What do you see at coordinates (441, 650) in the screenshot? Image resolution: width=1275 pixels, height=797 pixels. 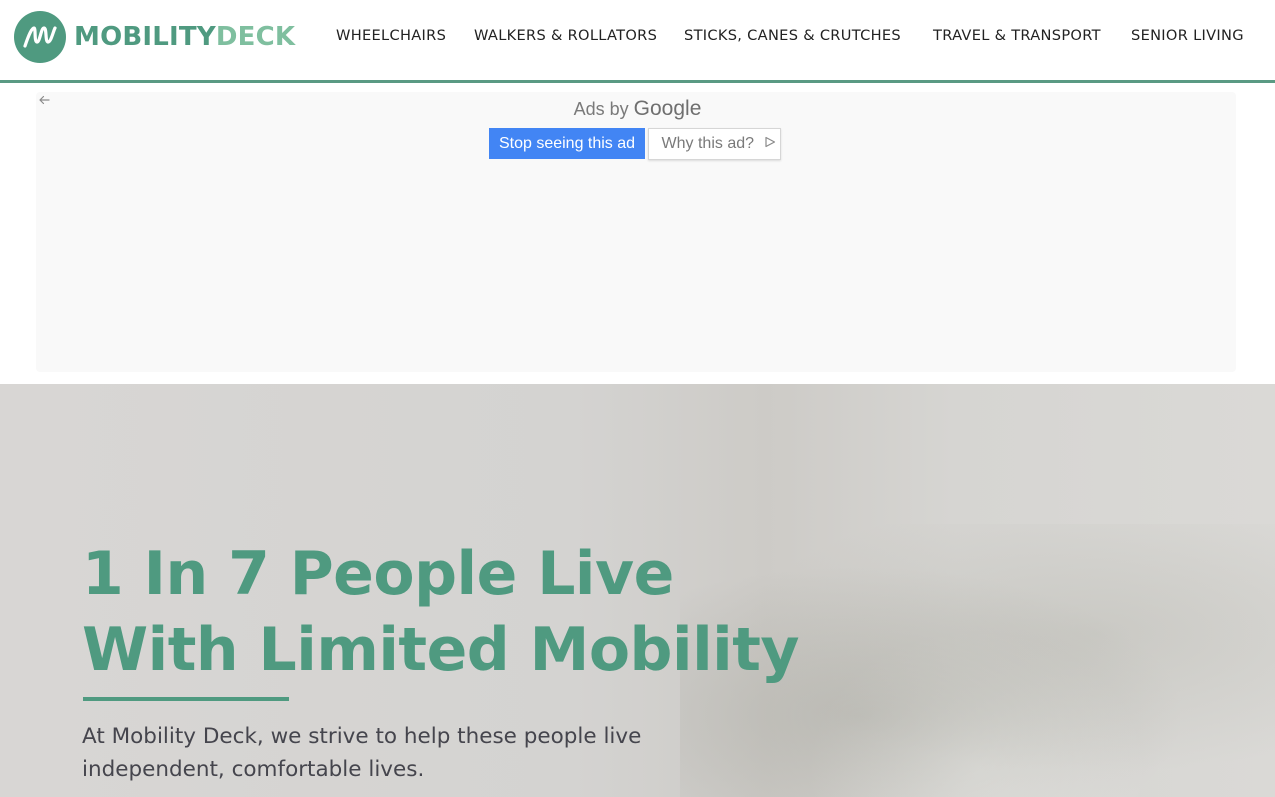 I see `hero-title-line-2: With Limited Mobility` at bounding box center [441, 650].